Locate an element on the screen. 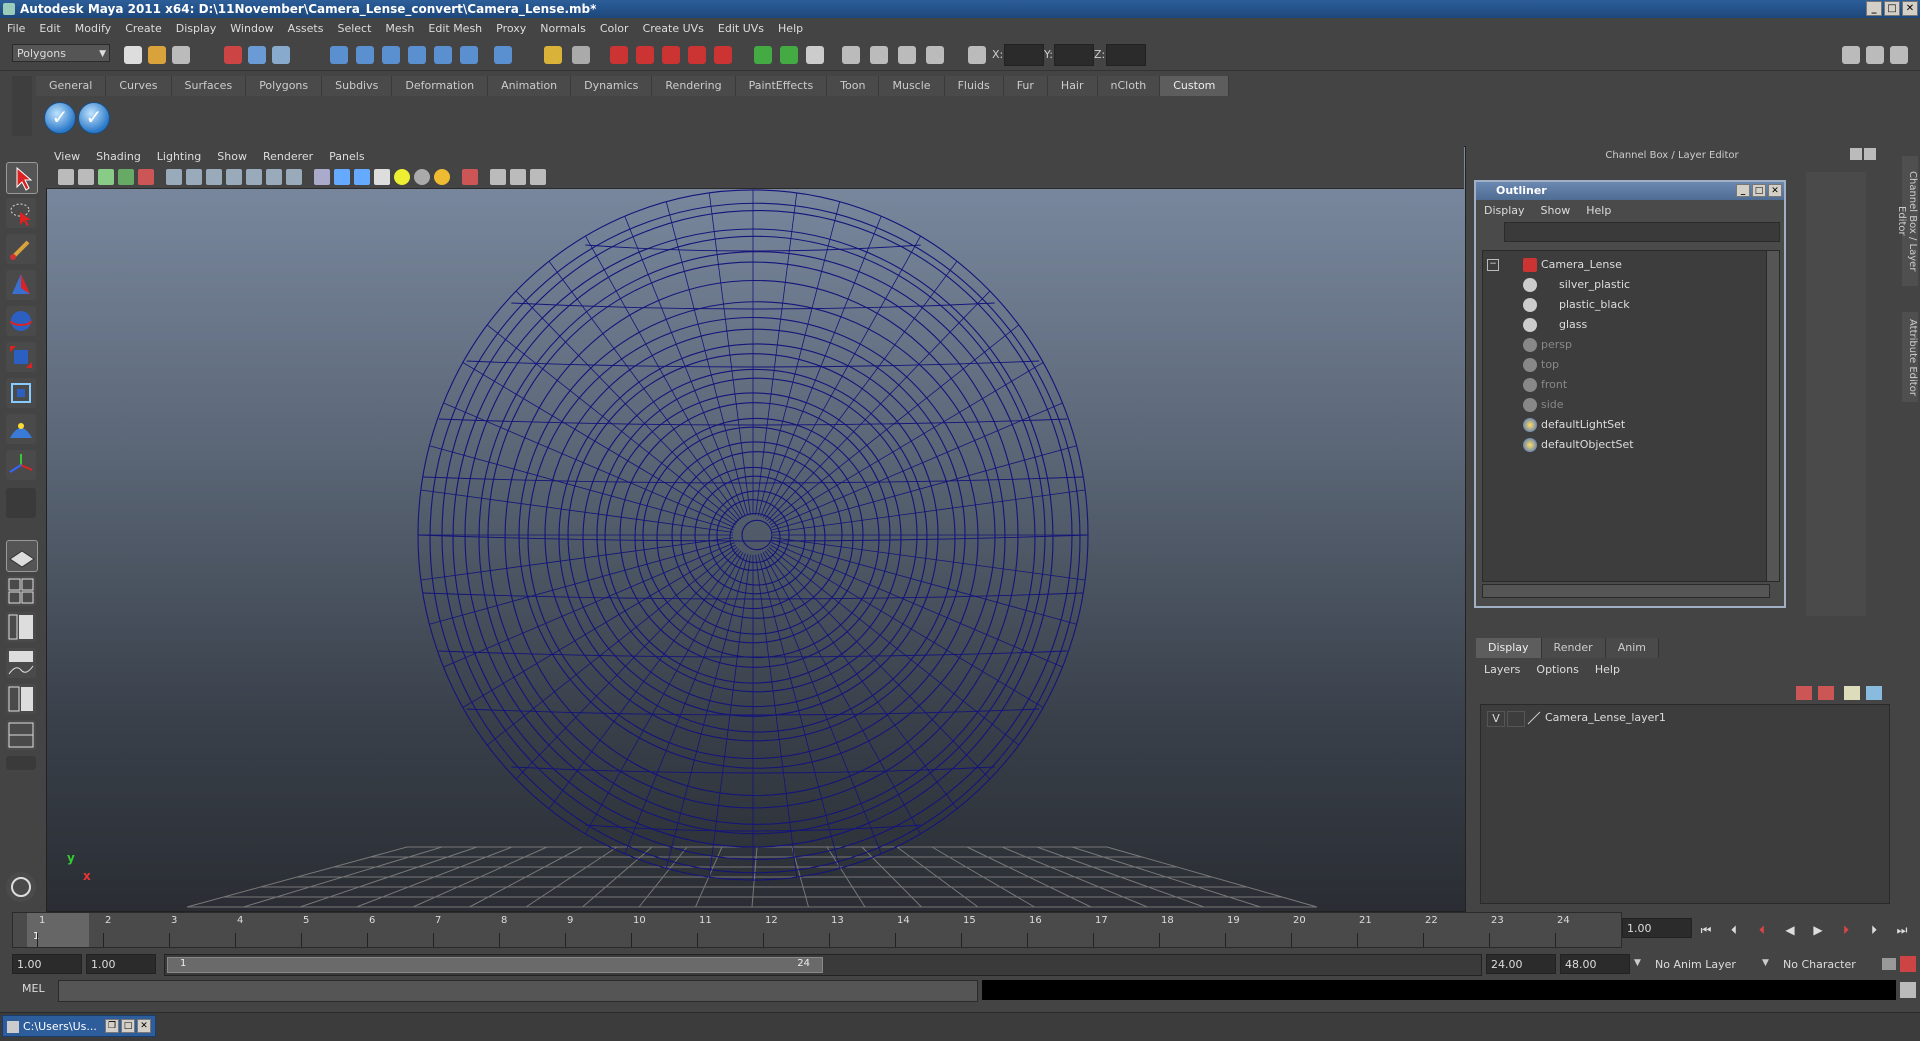  close-button: ✕ is located at coordinates (144, 1026).